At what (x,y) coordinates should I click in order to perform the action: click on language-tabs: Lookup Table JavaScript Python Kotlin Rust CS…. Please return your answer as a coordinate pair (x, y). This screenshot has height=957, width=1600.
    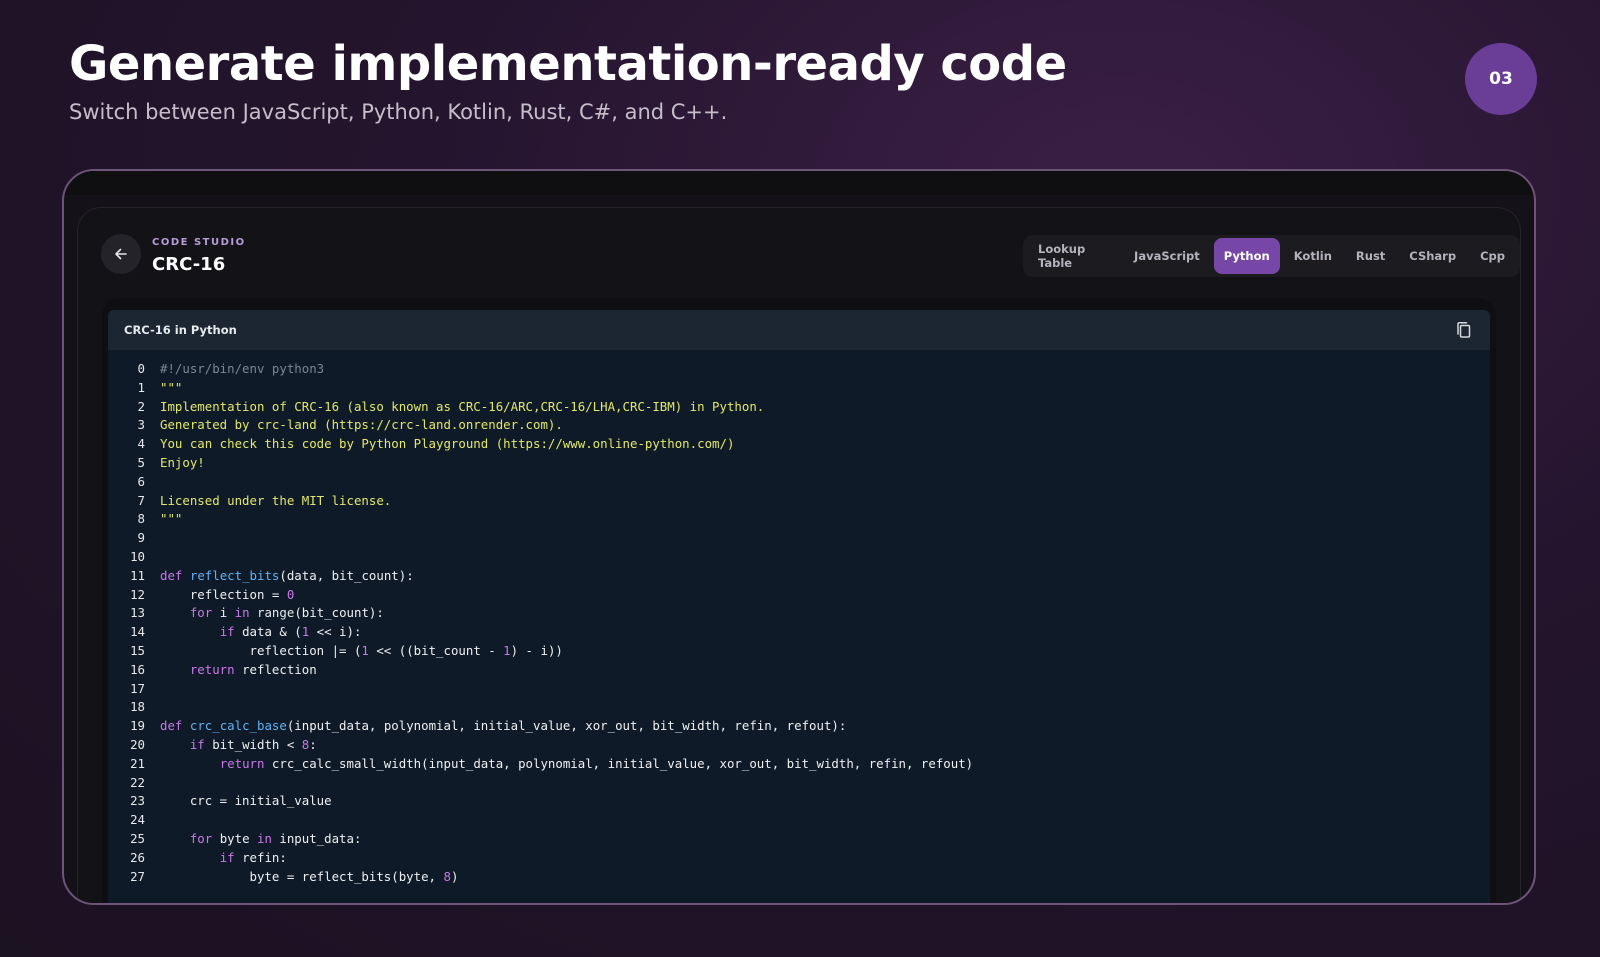
    Looking at the image, I should click on (1271, 256).